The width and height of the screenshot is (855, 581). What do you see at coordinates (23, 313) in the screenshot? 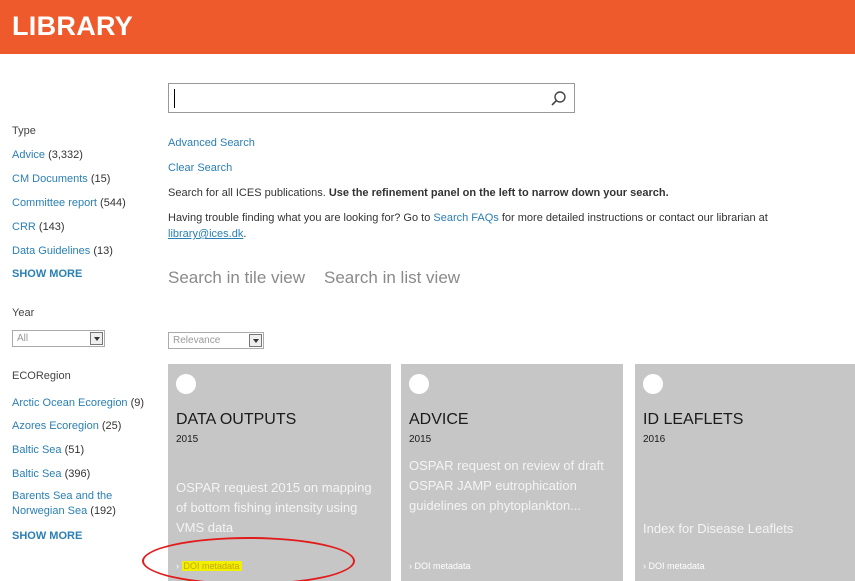
I see `year-heading: Year` at bounding box center [23, 313].